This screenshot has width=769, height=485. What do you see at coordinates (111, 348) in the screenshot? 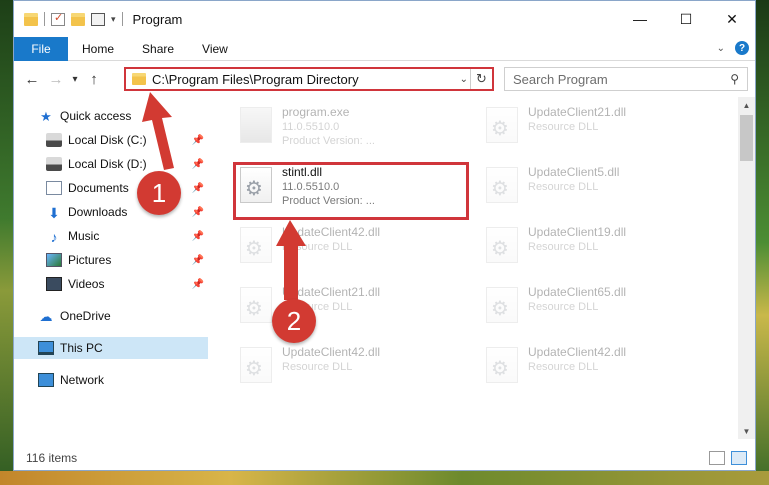
I see `sidebar-item-this-pc: This PC` at bounding box center [111, 348].